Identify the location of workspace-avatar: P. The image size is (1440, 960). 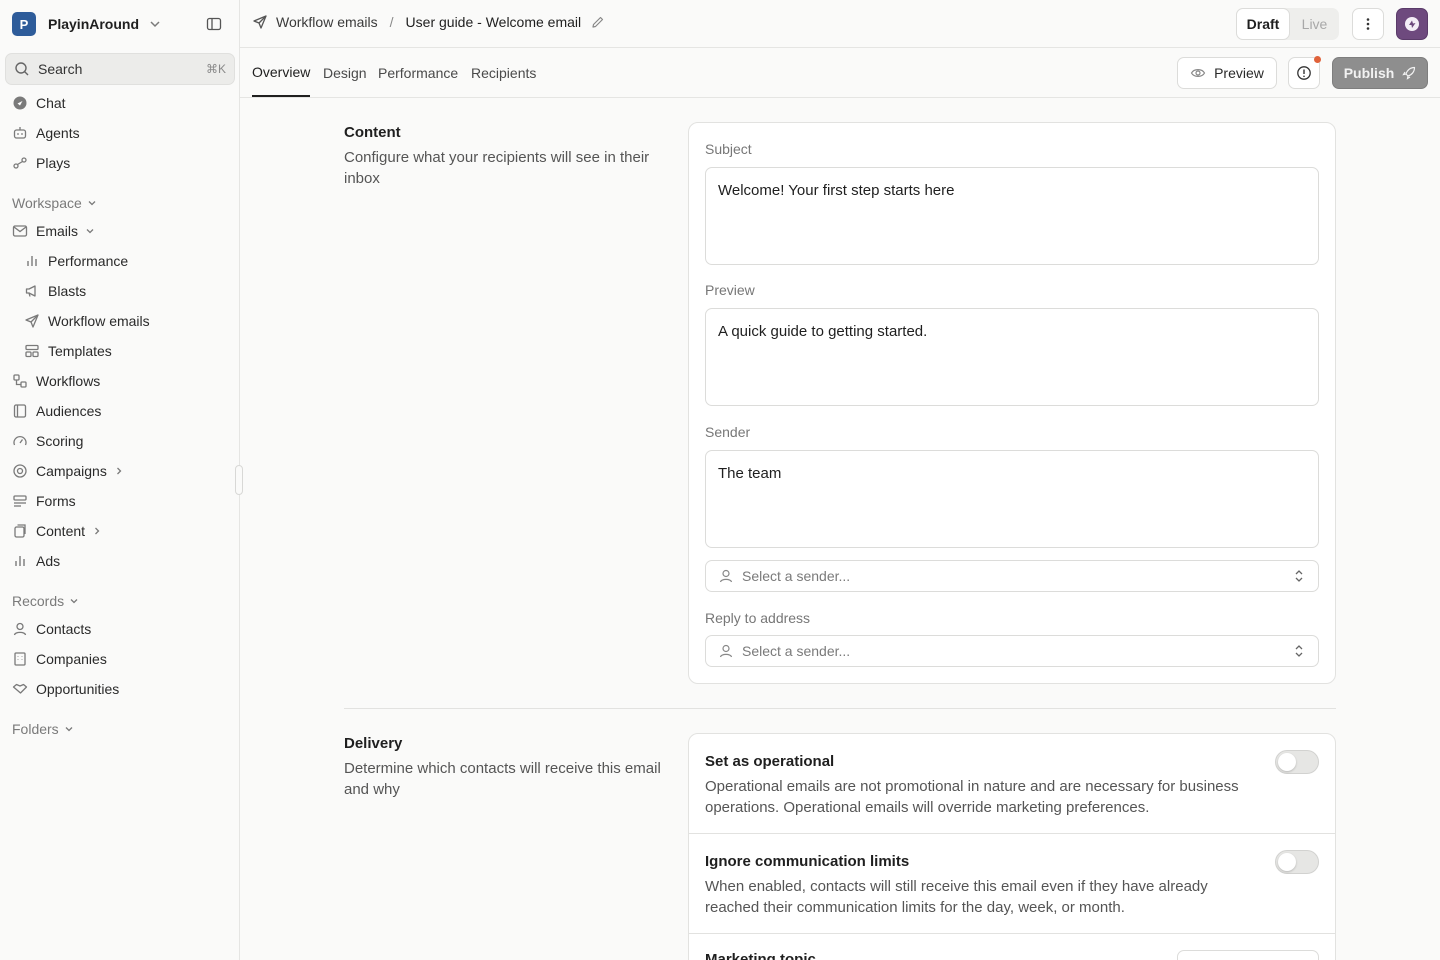
(24, 24).